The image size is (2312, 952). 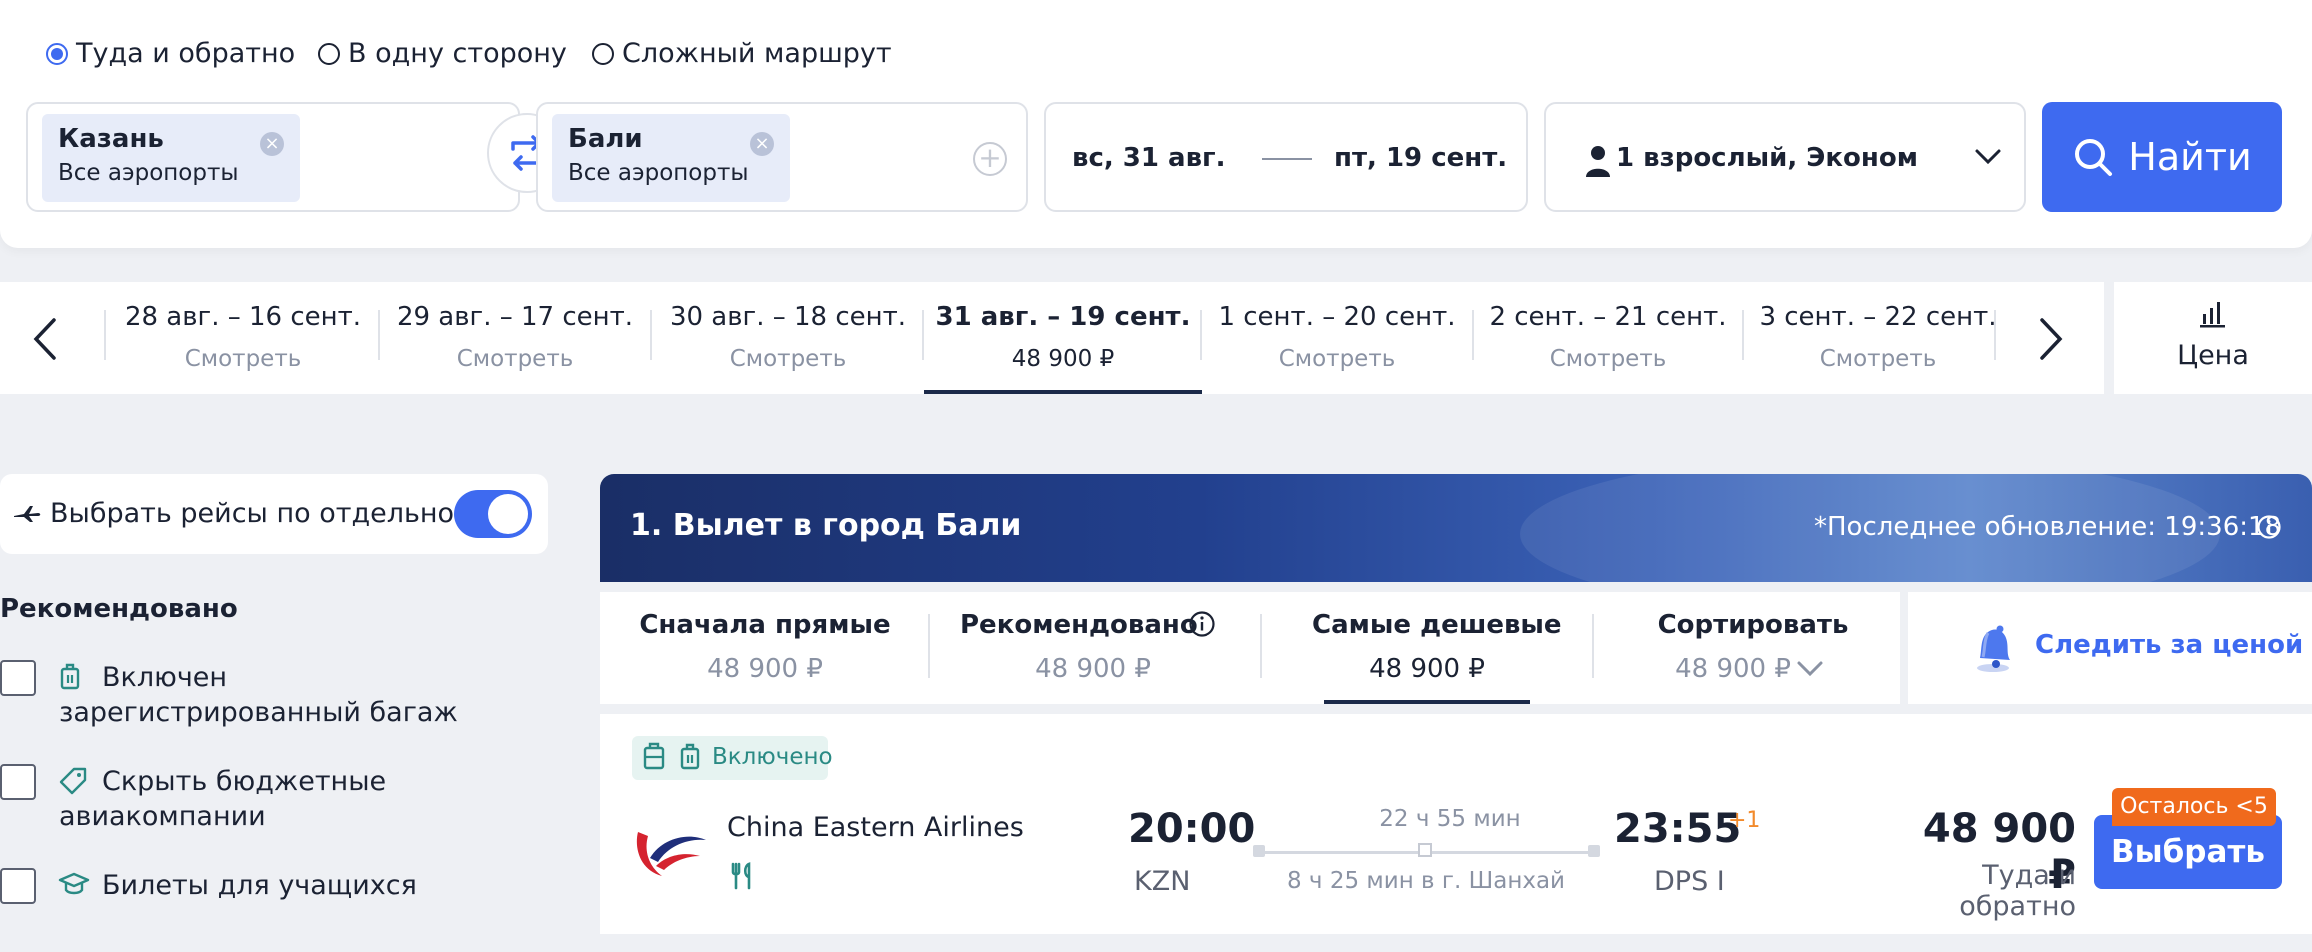 What do you see at coordinates (1744, 820) in the screenshot?
I see `next-day-badge: +1` at bounding box center [1744, 820].